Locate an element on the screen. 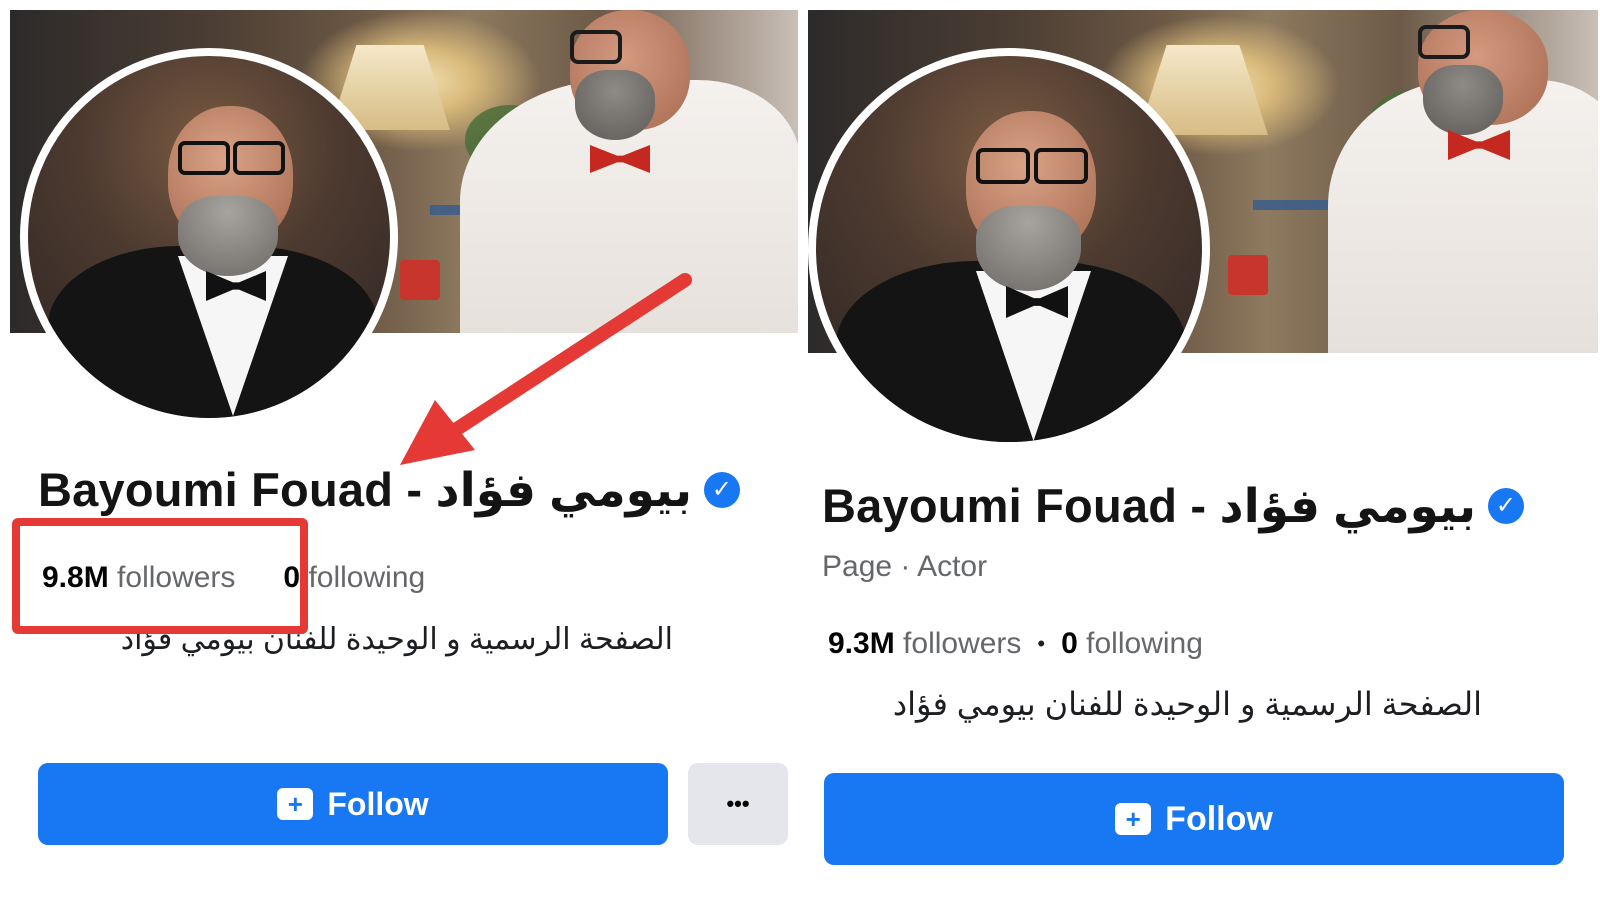  followers-stat: 9.3M followers is located at coordinates (924, 644).